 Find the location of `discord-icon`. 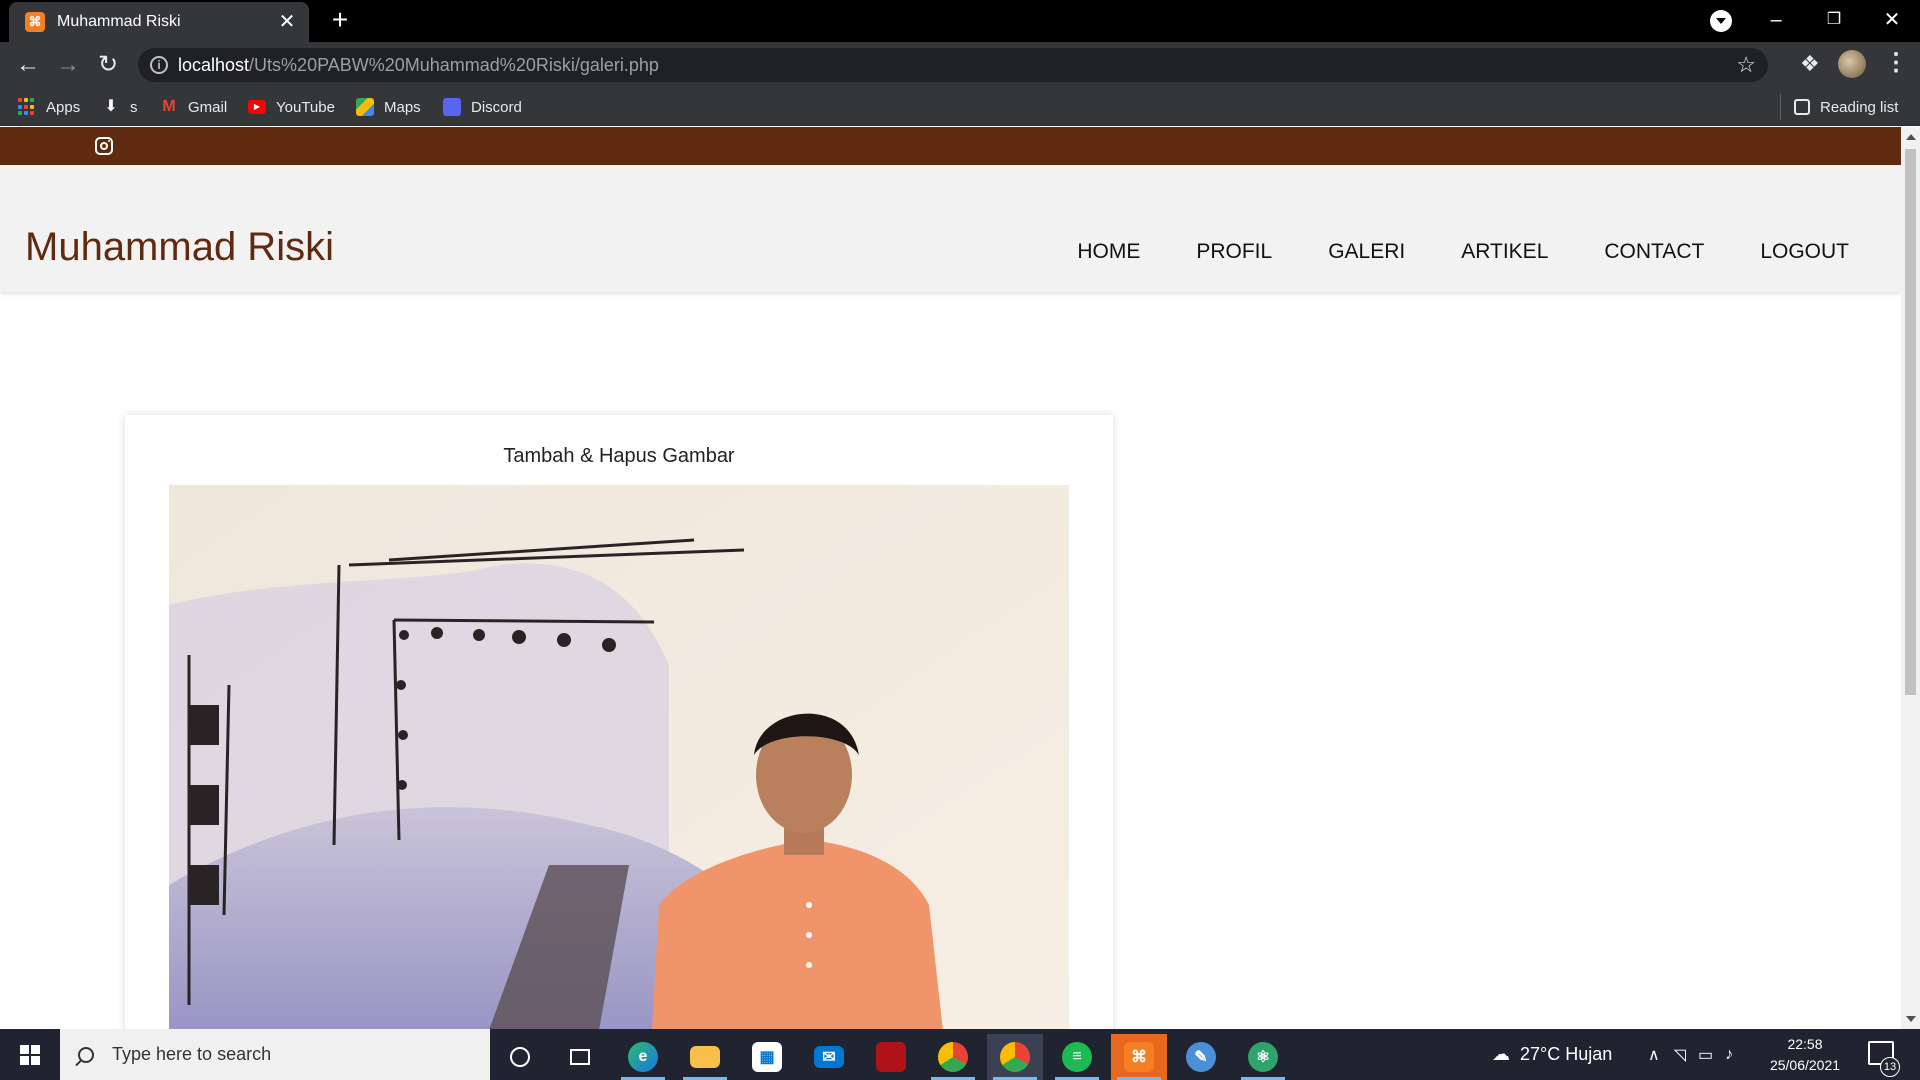

discord-icon is located at coordinates (452, 107).